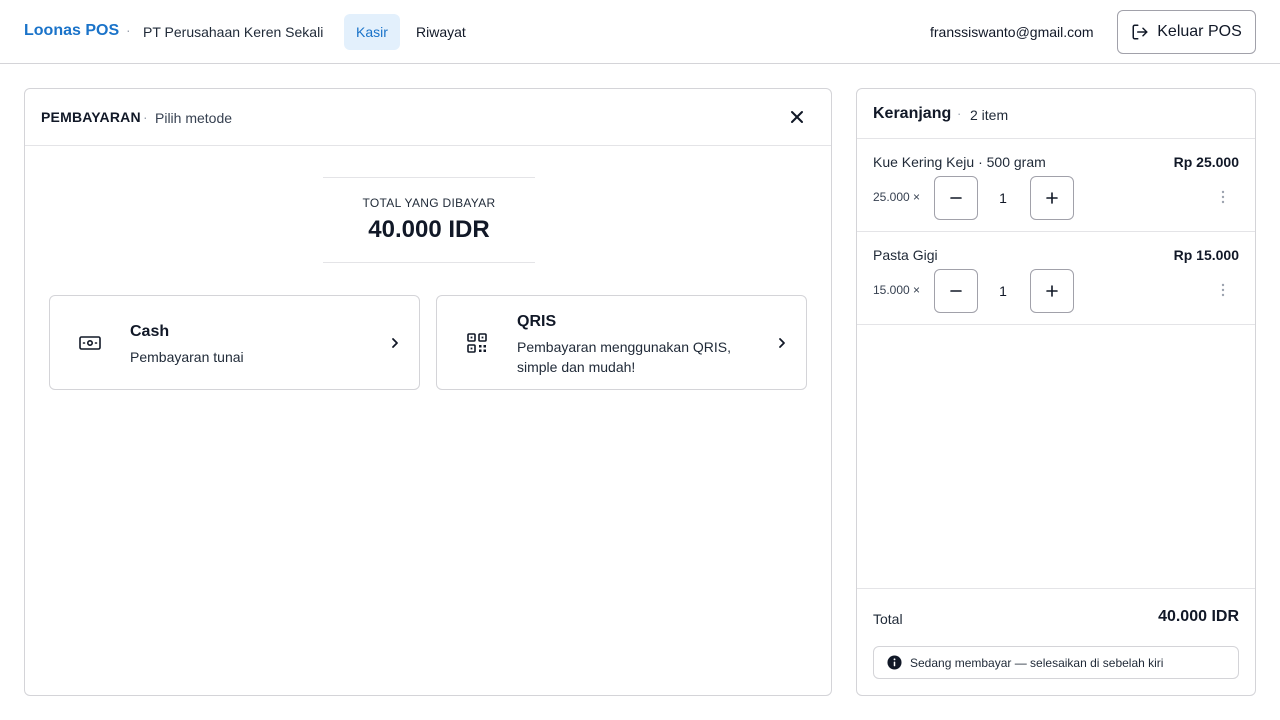 Image resolution: width=1280 pixels, height=720 pixels. Describe the element at coordinates (1206, 162) in the screenshot. I see `cart-item-price: Rp 25.000` at that location.